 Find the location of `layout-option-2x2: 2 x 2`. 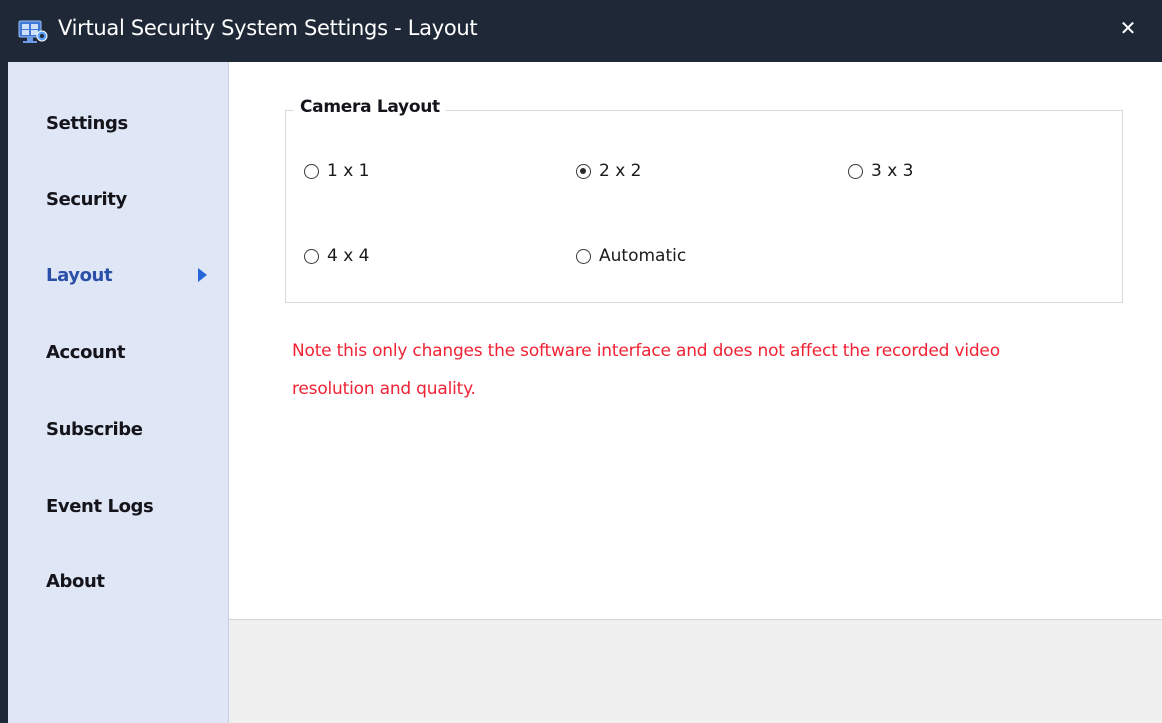

layout-option-2x2: 2 x 2 is located at coordinates (609, 171).